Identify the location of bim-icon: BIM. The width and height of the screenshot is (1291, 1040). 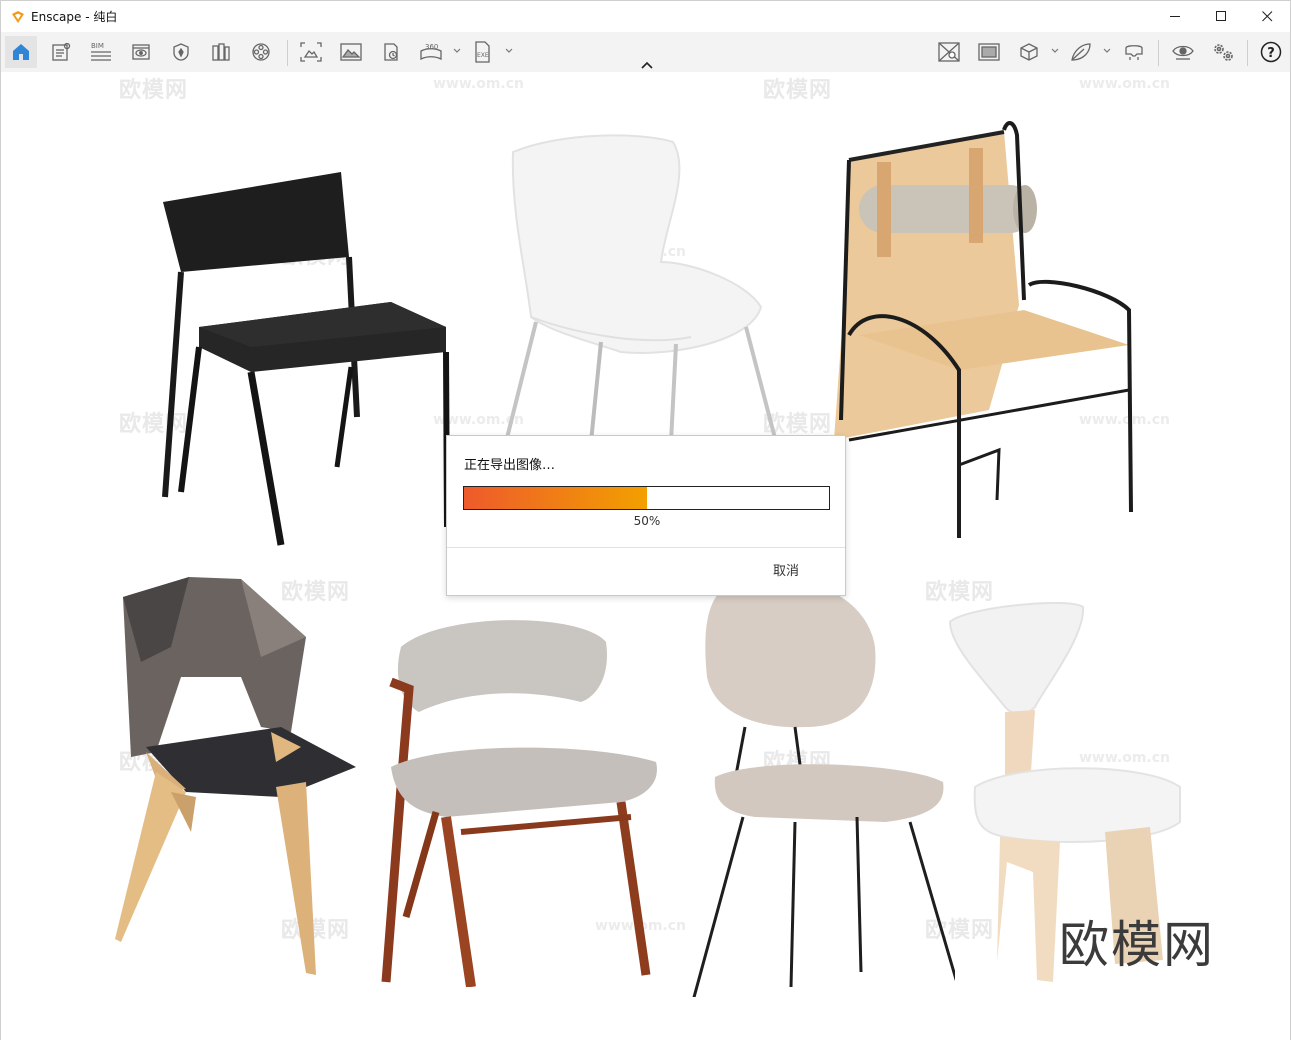
(101, 51).